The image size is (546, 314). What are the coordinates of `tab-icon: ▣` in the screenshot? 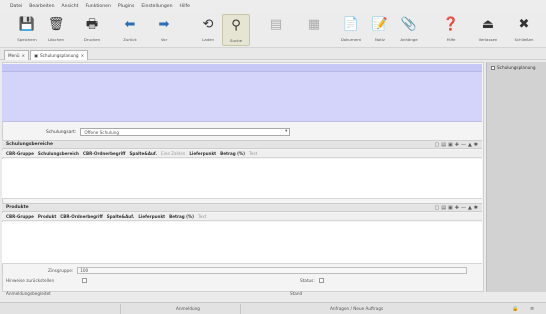 It's located at (36, 55).